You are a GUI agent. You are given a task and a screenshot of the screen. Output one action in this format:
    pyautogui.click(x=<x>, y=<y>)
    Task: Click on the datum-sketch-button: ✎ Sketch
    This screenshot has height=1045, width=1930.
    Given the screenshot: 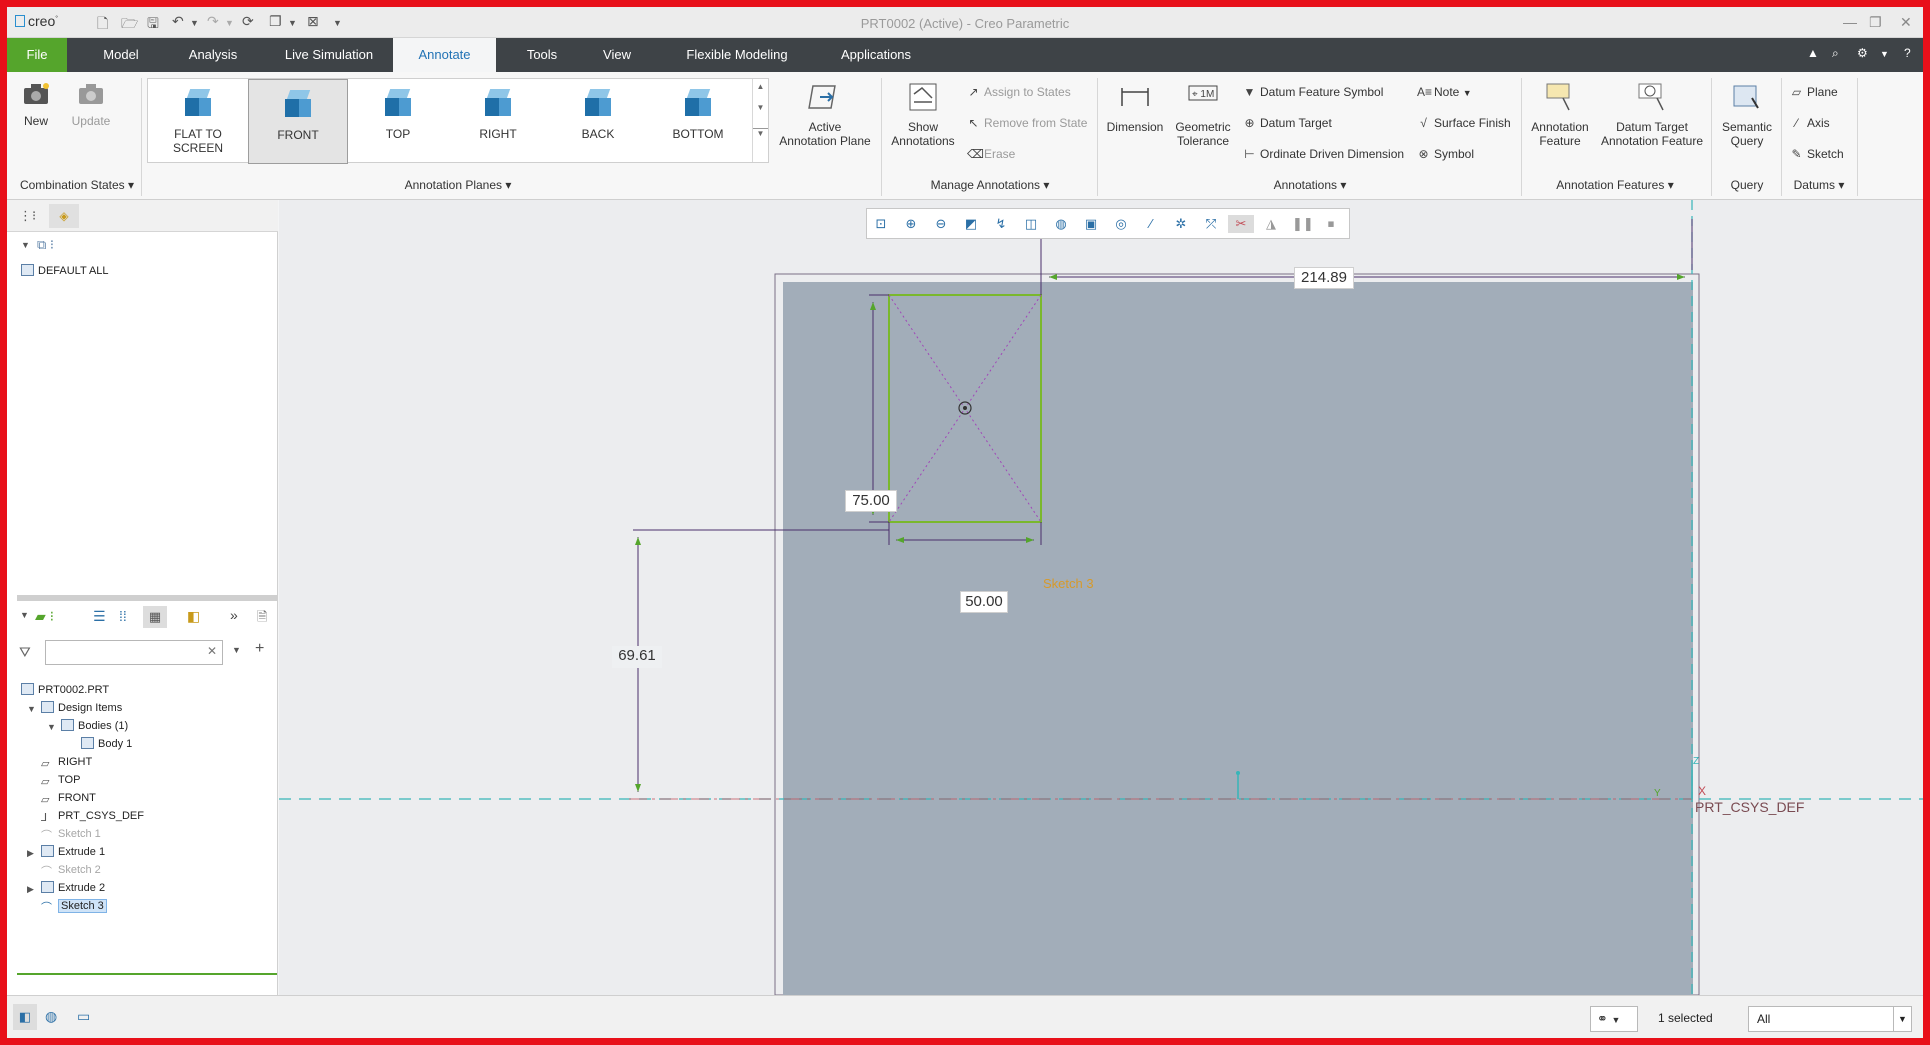 What is the action you would take?
    pyautogui.click(x=1816, y=154)
    